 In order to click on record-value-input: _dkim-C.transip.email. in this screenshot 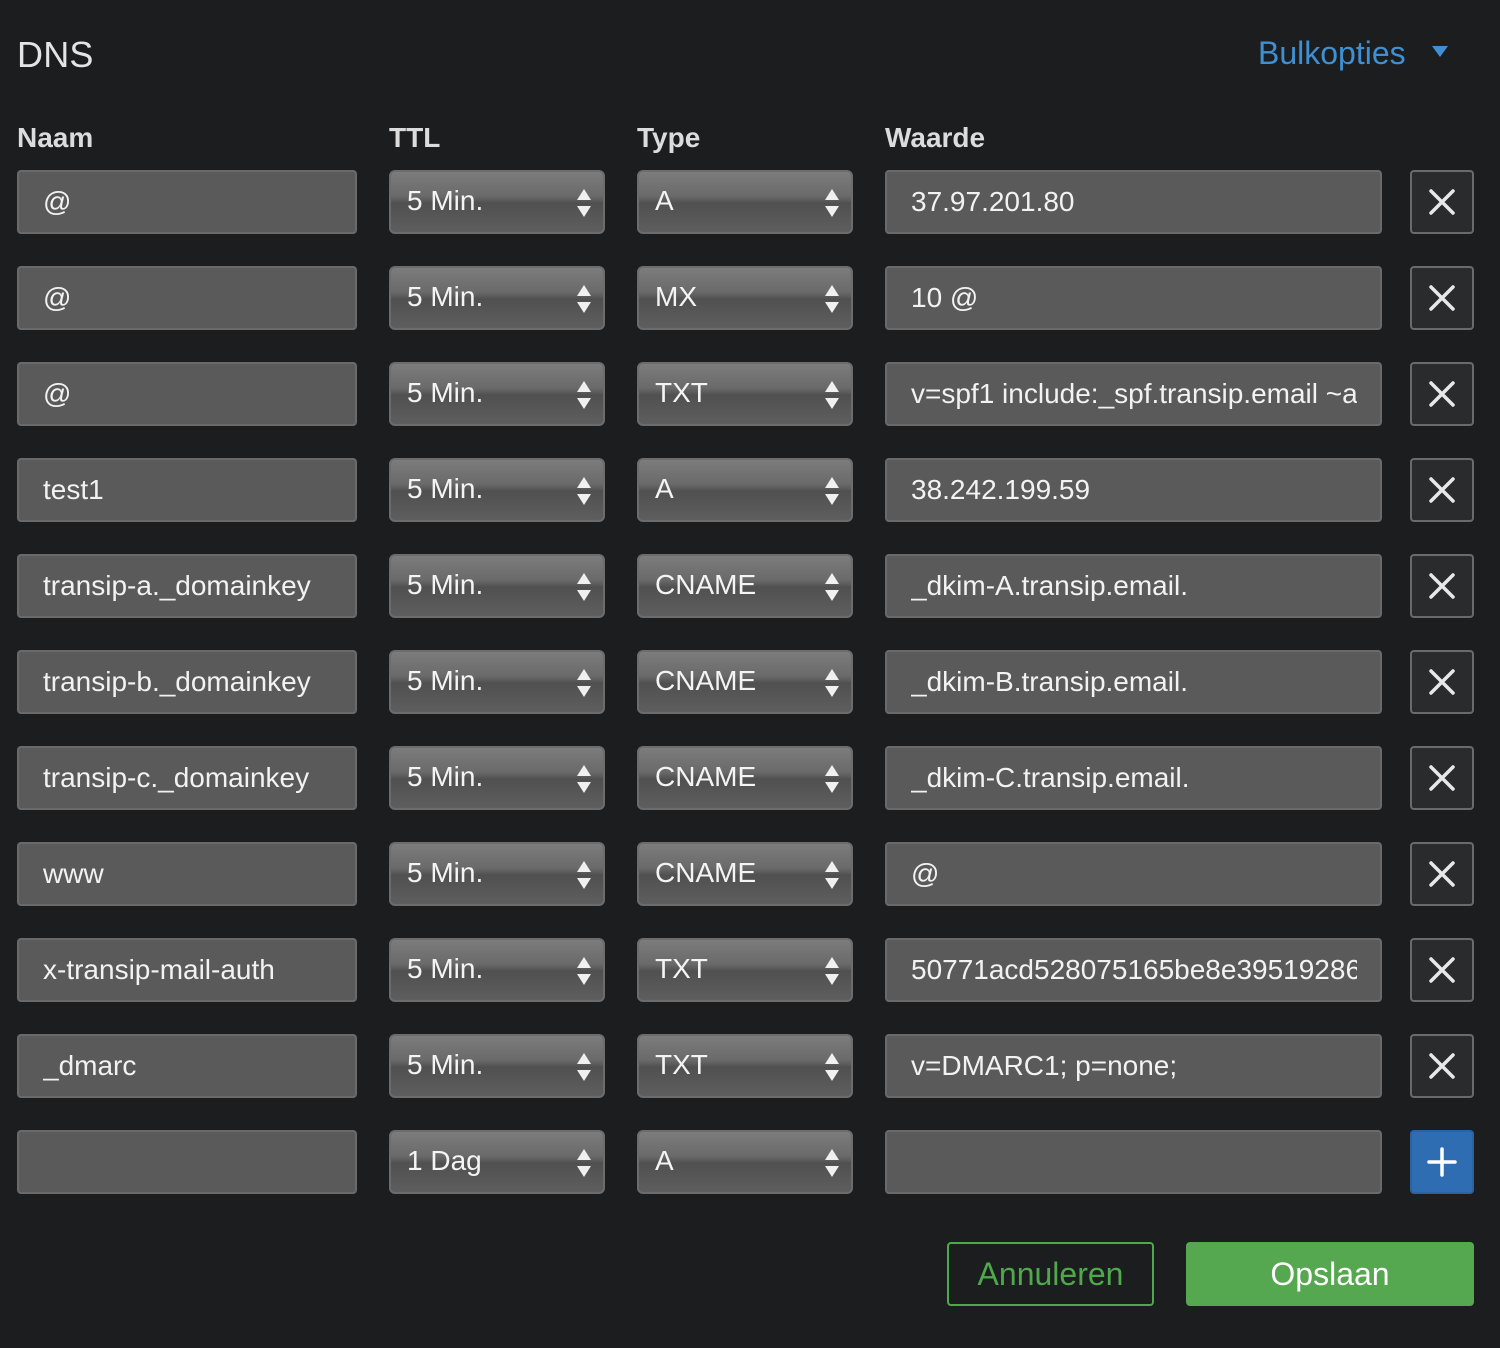, I will do `click(1133, 778)`.